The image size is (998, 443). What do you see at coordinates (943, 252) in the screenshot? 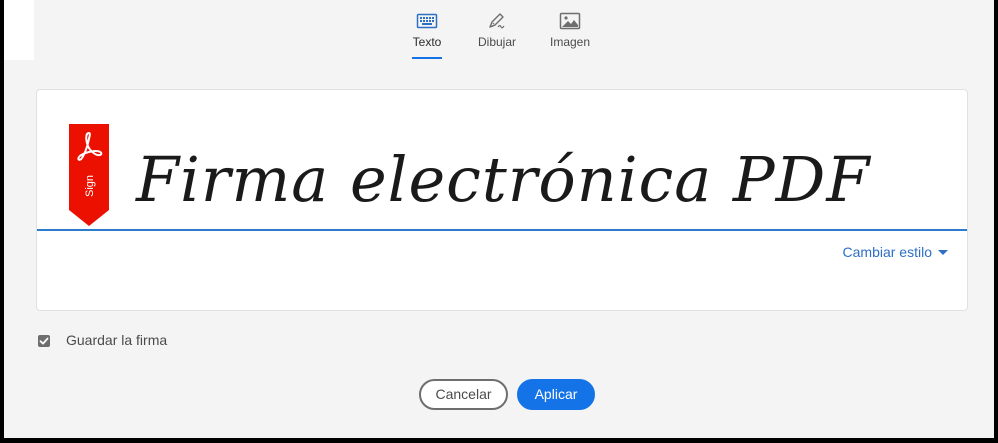
I see `caret-down-icon` at bounding box center [943, 252].